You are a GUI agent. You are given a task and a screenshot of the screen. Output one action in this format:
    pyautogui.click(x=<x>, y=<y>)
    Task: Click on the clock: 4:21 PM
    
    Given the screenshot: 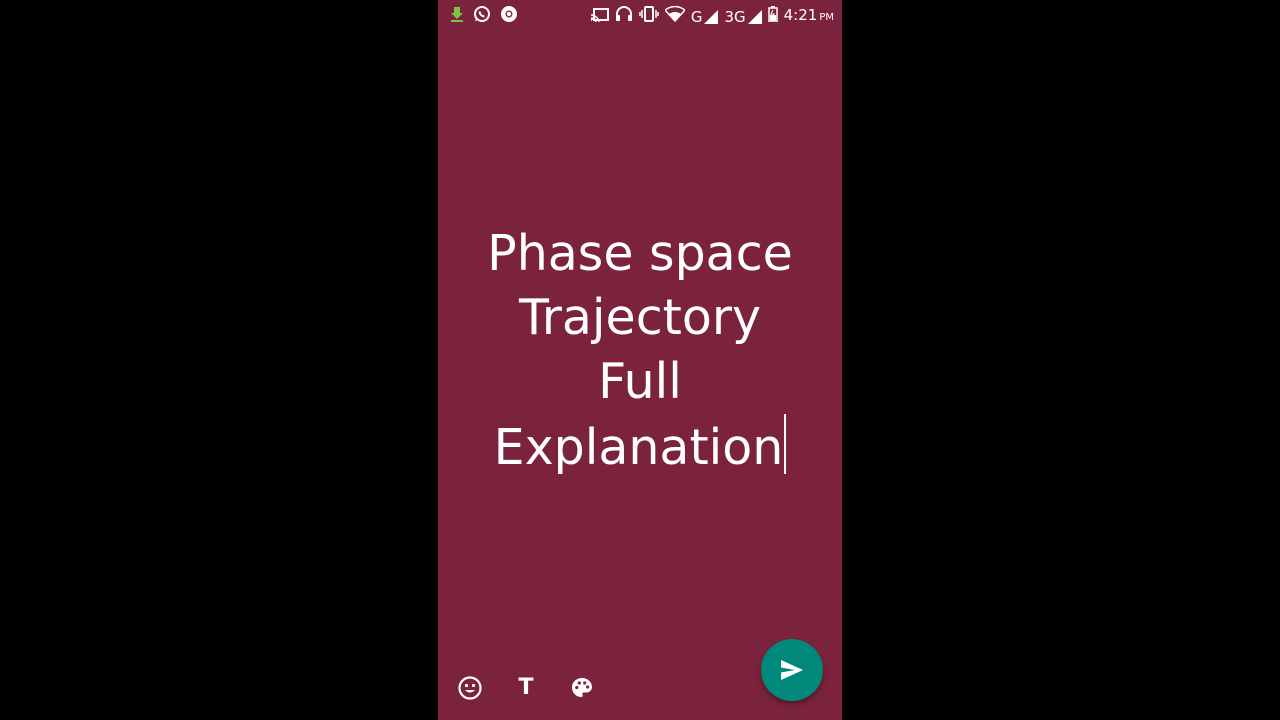 What is the action you would take?
    pyautogui.click(x=809, y=16)
    